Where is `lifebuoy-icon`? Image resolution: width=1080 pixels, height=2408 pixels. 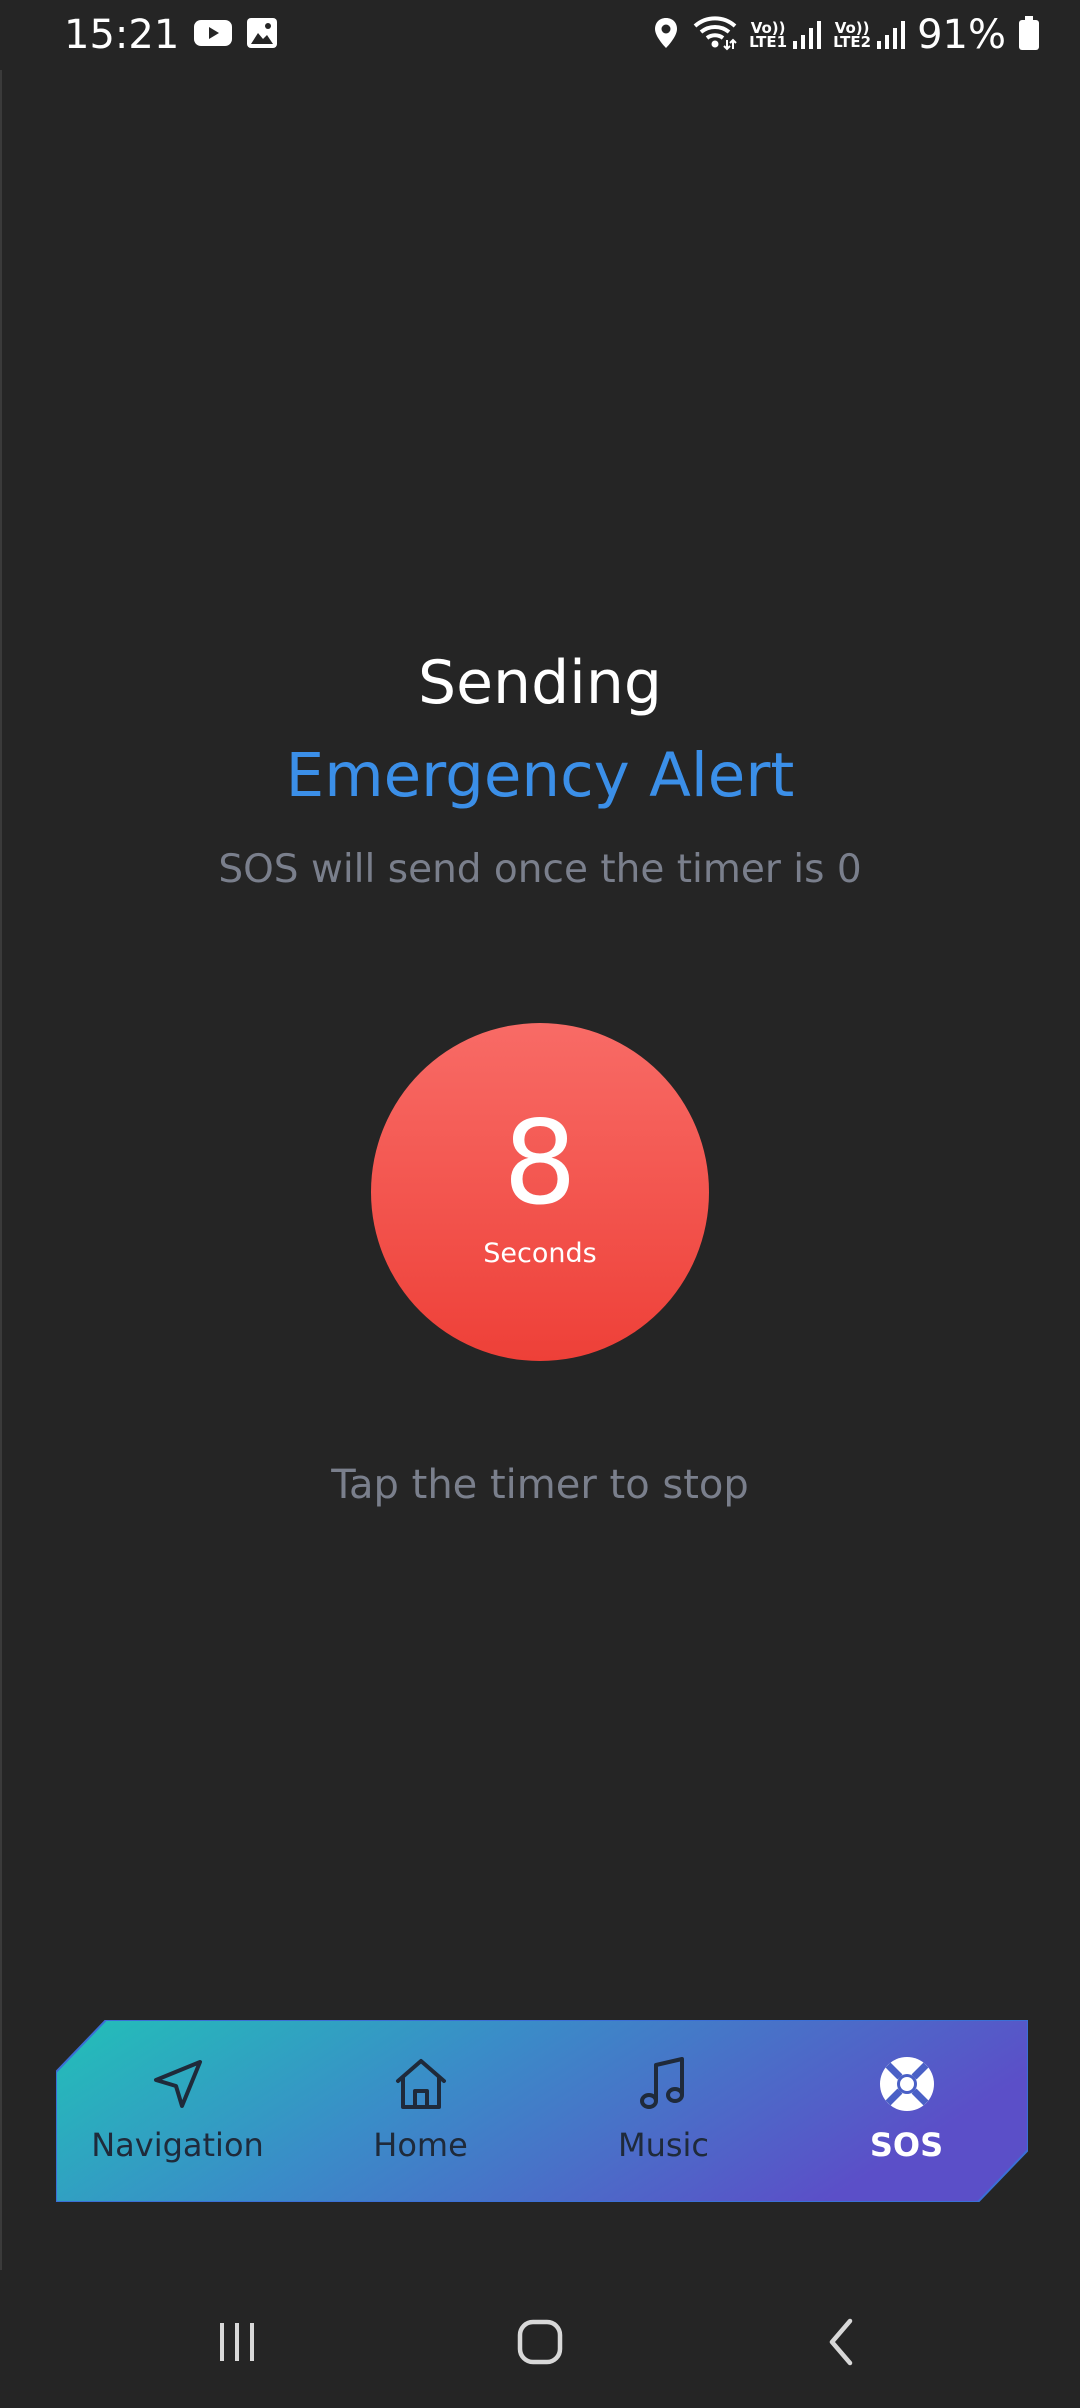 lifebuoy-icon is located at coordinates (907, 2084).